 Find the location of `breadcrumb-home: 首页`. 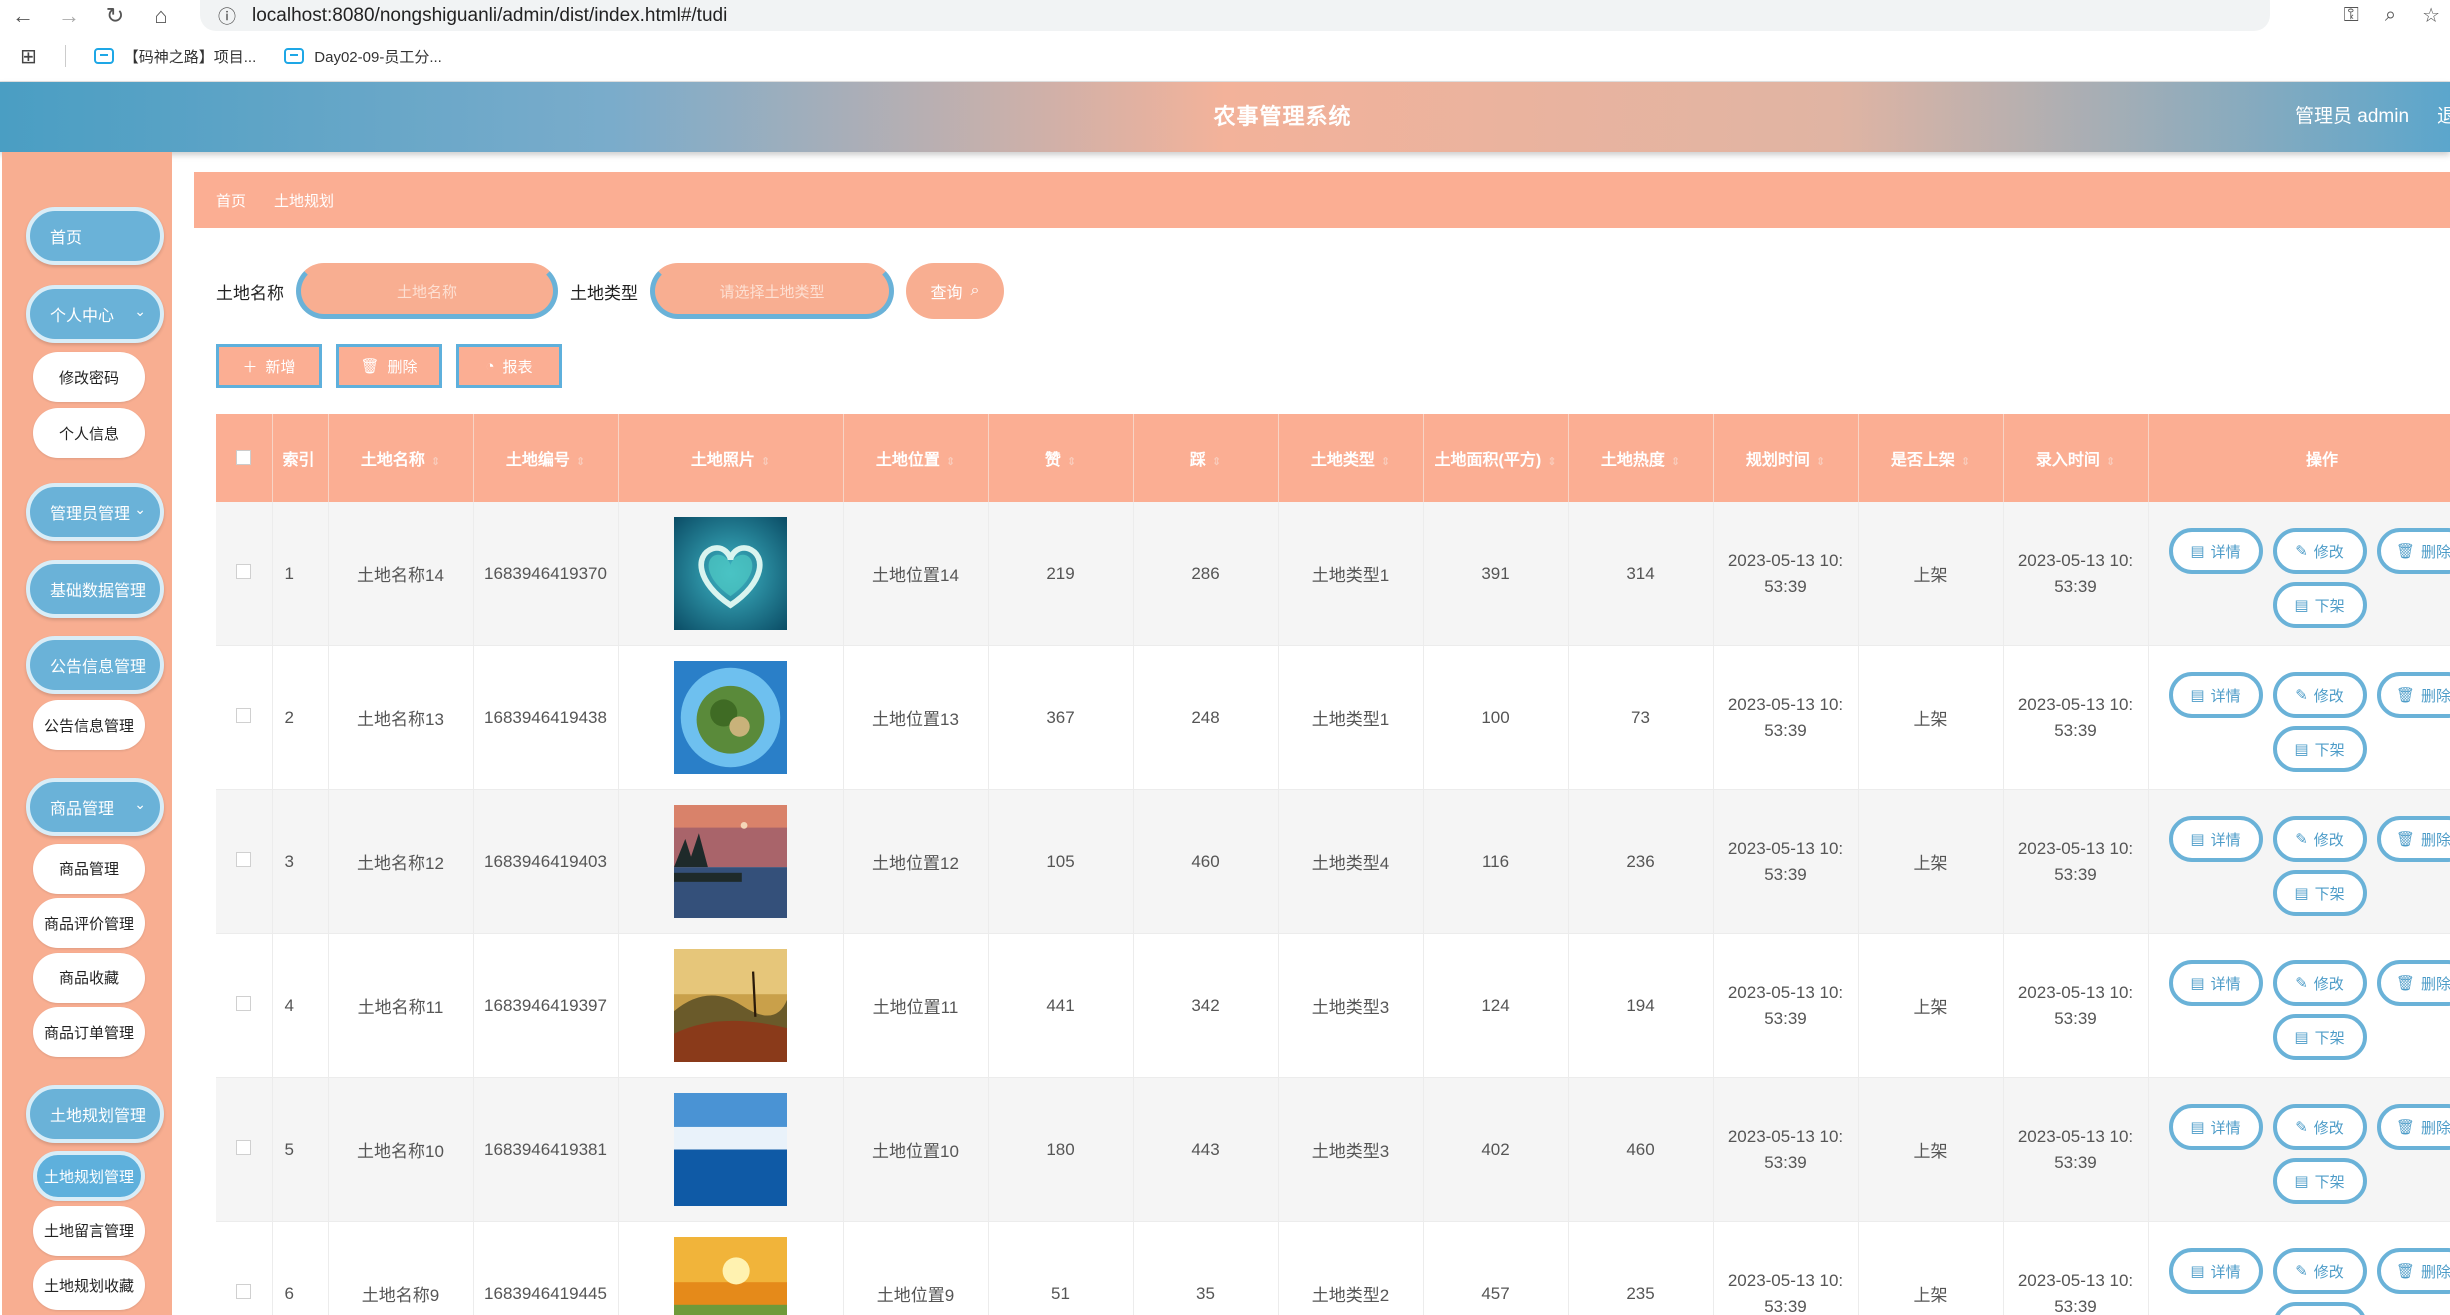

breadcrumb-home: 首页 is located at coordinates (231, 200).